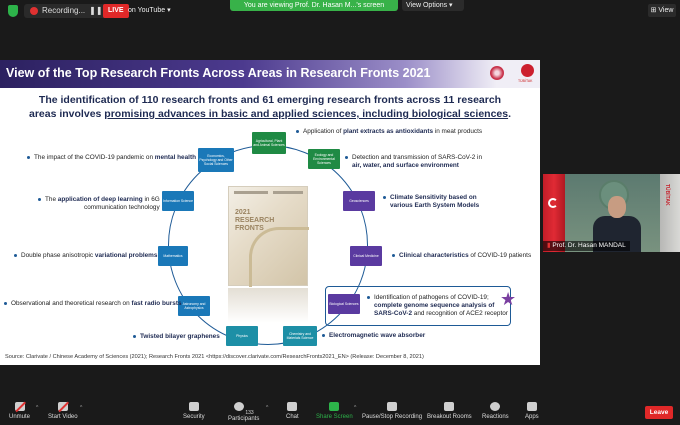  I want to click on apps-button: Apps, so click(532, 411).